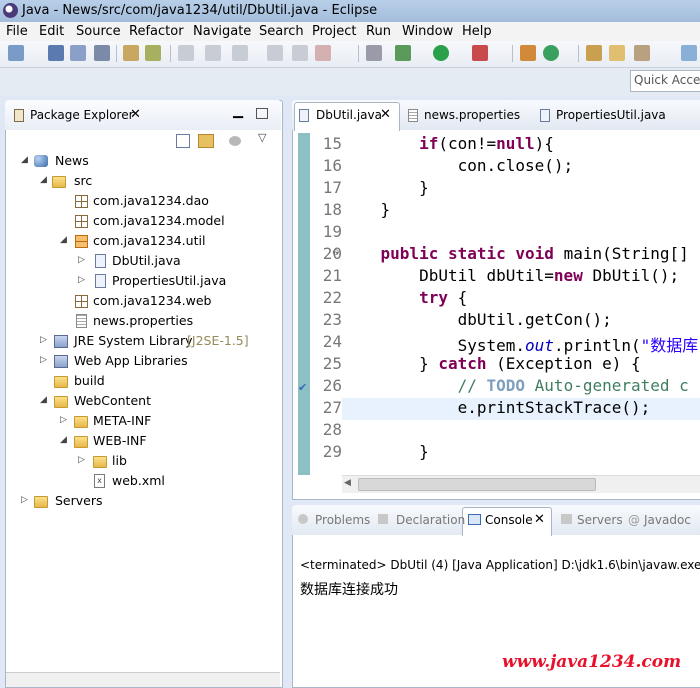 The width and height of the screenshot is (700, 688). Describe the element at coordinates (332, 209) in the screenshot. I see `line-number: 18` at that location.